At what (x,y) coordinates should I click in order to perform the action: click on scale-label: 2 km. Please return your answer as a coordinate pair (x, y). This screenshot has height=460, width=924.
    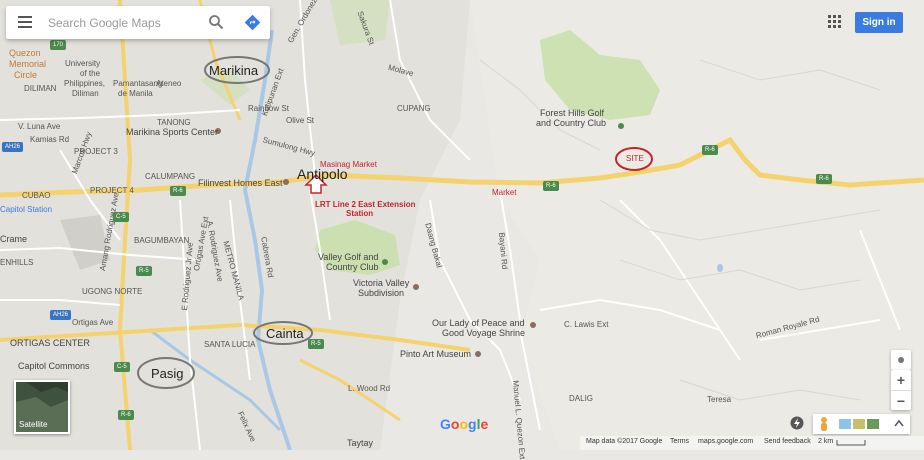
    Looking at the image, I should click on (826, 441).